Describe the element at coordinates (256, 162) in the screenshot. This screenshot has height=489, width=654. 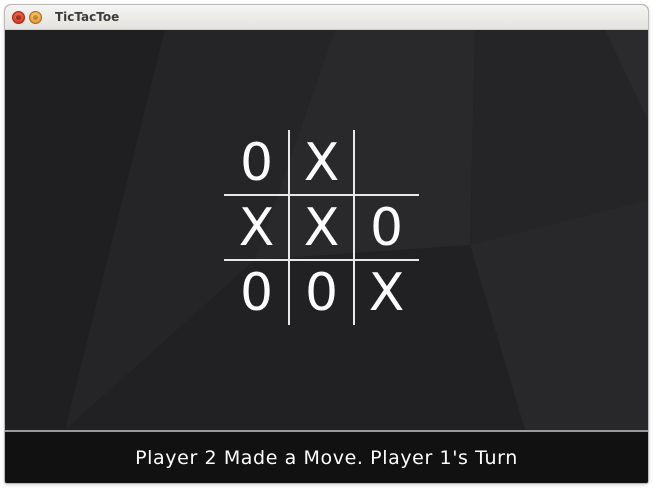
I see `cell-0-0: 0` at that location.